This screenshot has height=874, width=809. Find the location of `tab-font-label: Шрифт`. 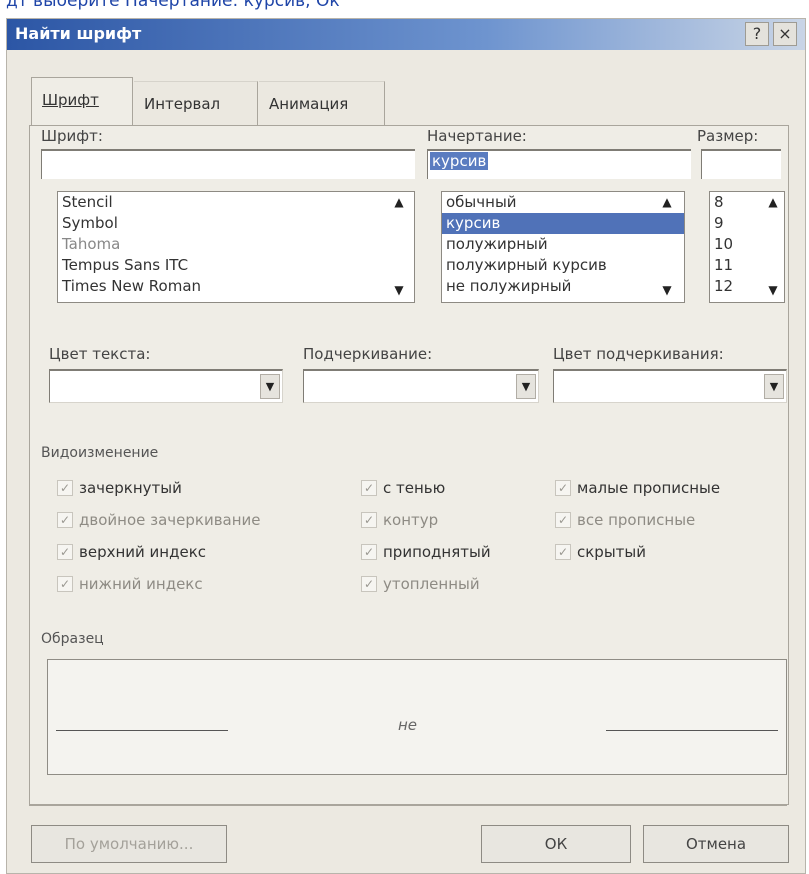

tab-font-label: Шрифт is located at coordinates (70, 100).